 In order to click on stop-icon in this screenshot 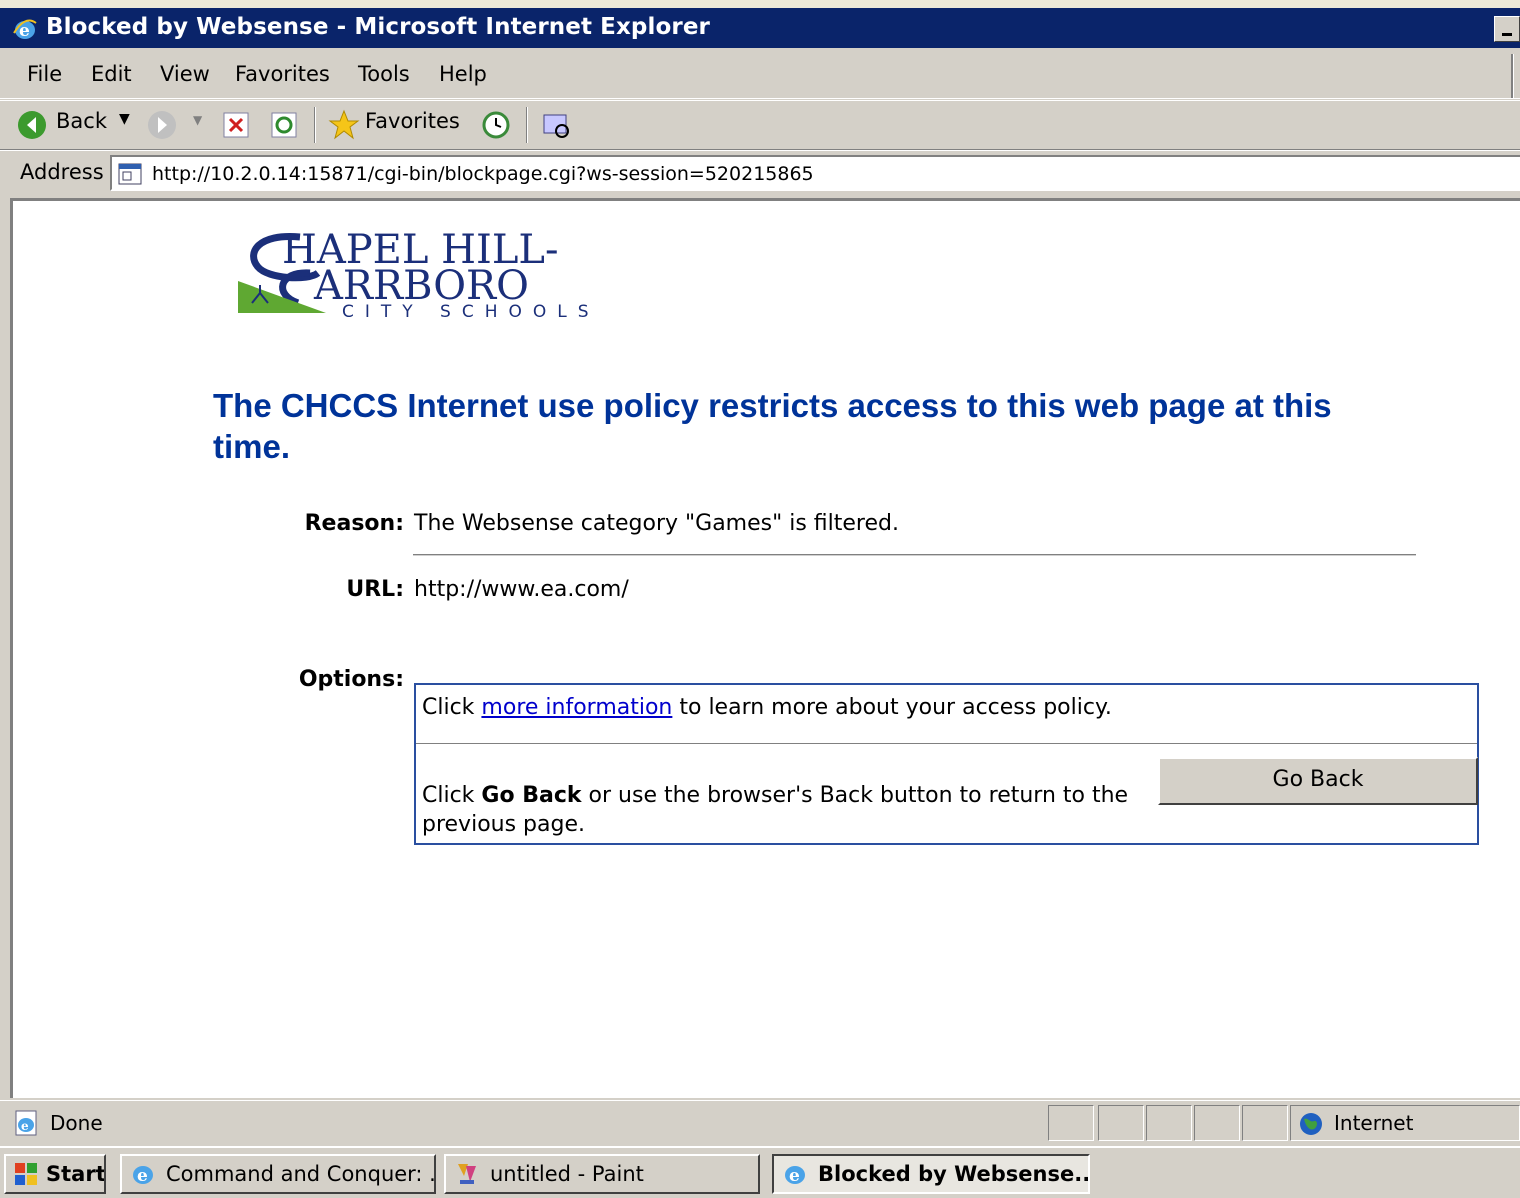, I will do `click(236, 125)`.